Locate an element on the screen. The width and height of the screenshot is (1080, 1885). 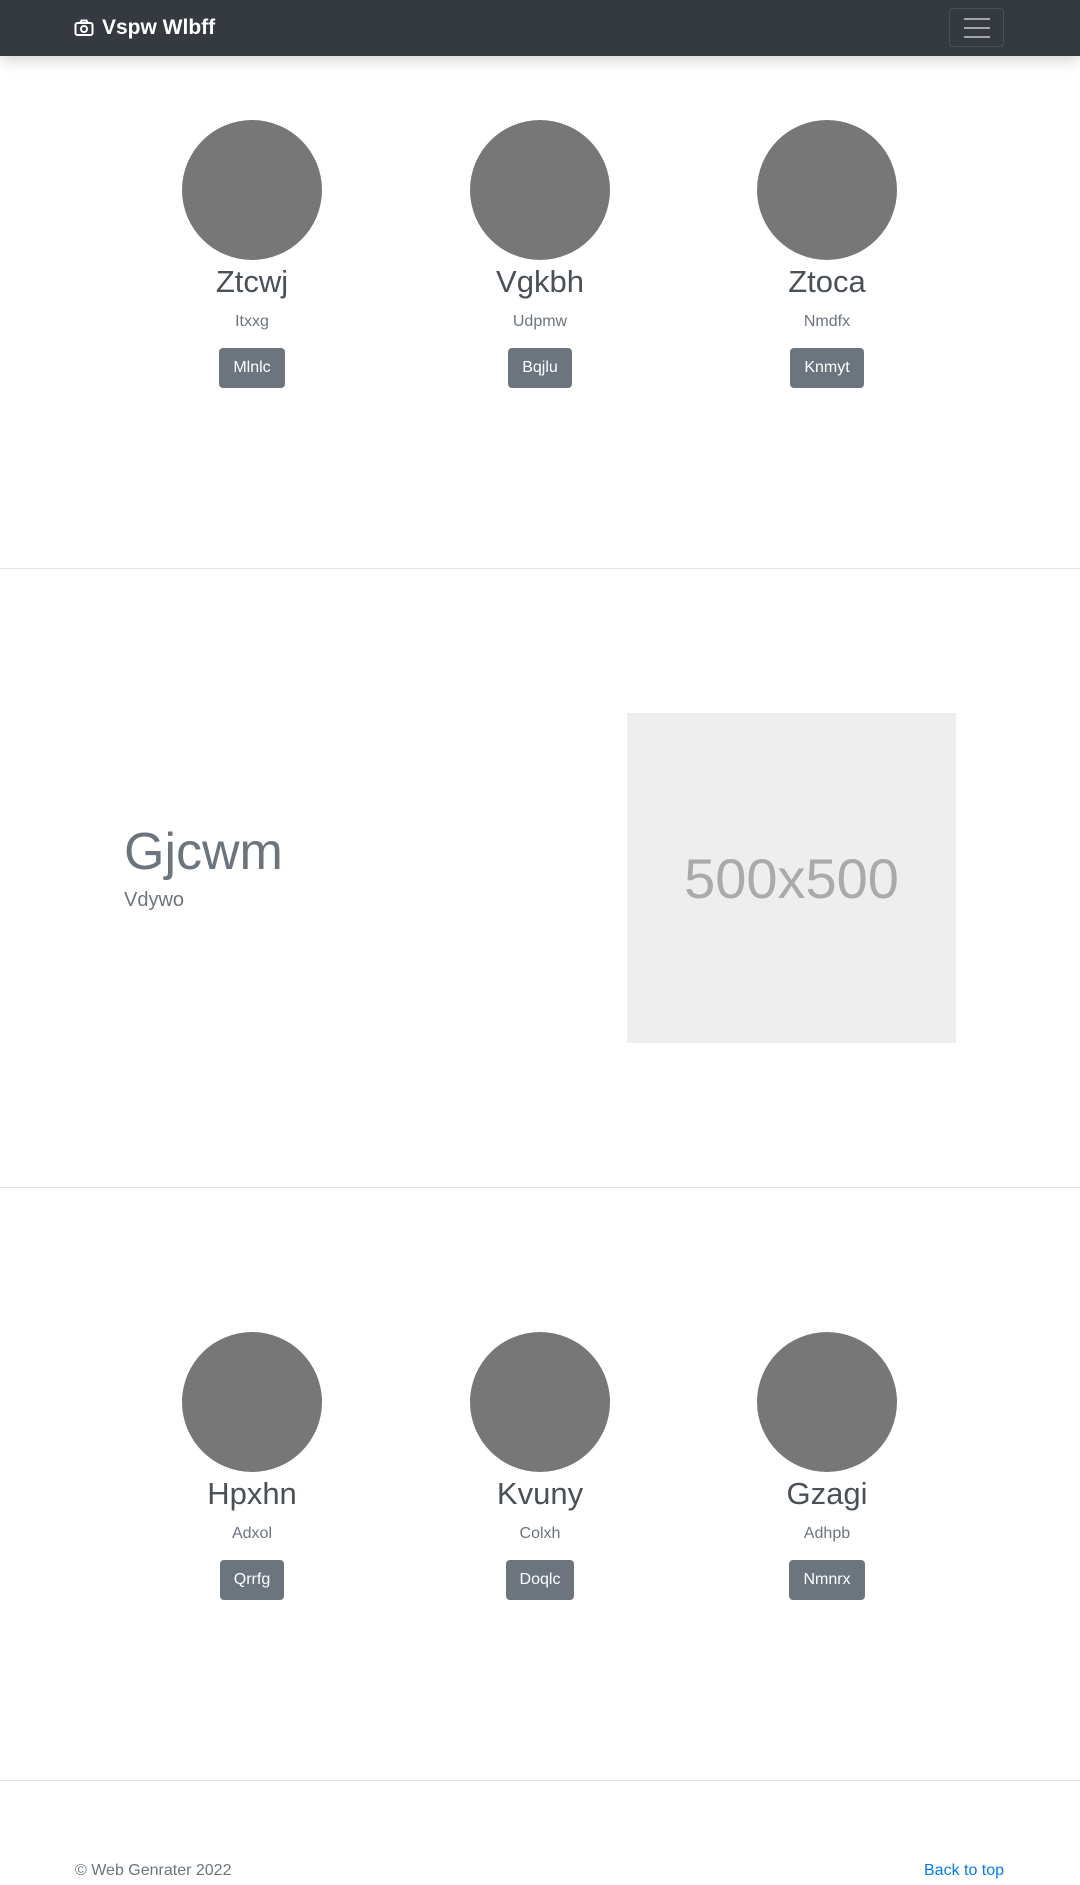
card-name: Kvuny is located at coordinates (540, 1493).